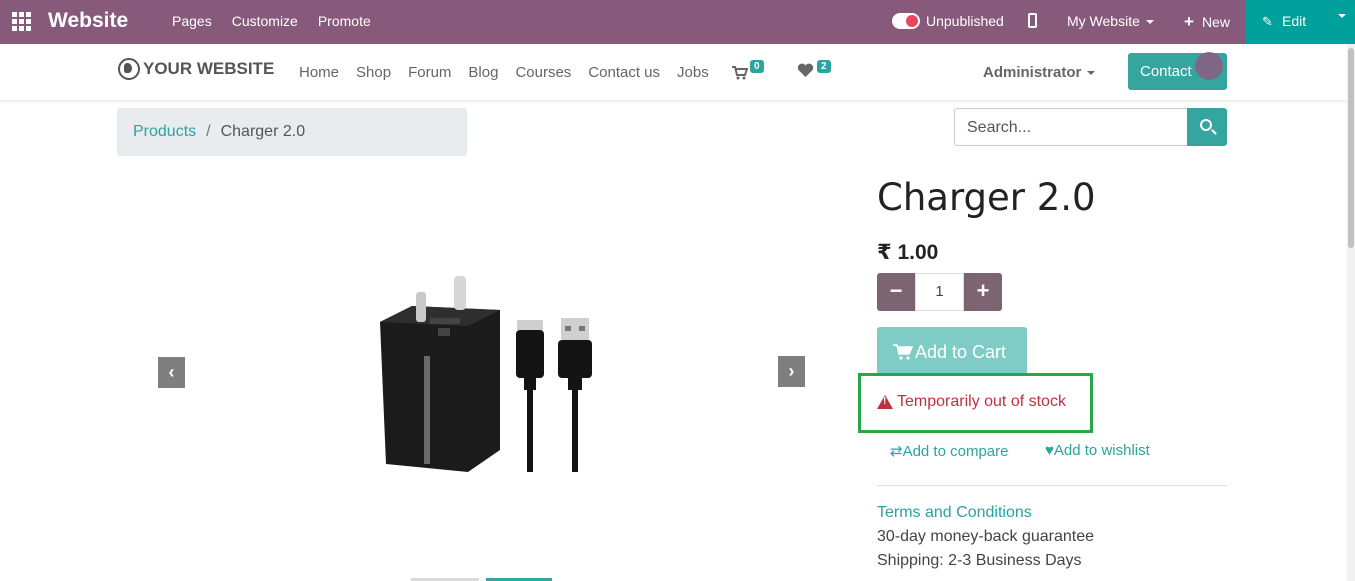  Describe the element at coordinates (986, 536) in the screenshot. I see `guarantee-text: 30-day money-back guarantee` at that location.